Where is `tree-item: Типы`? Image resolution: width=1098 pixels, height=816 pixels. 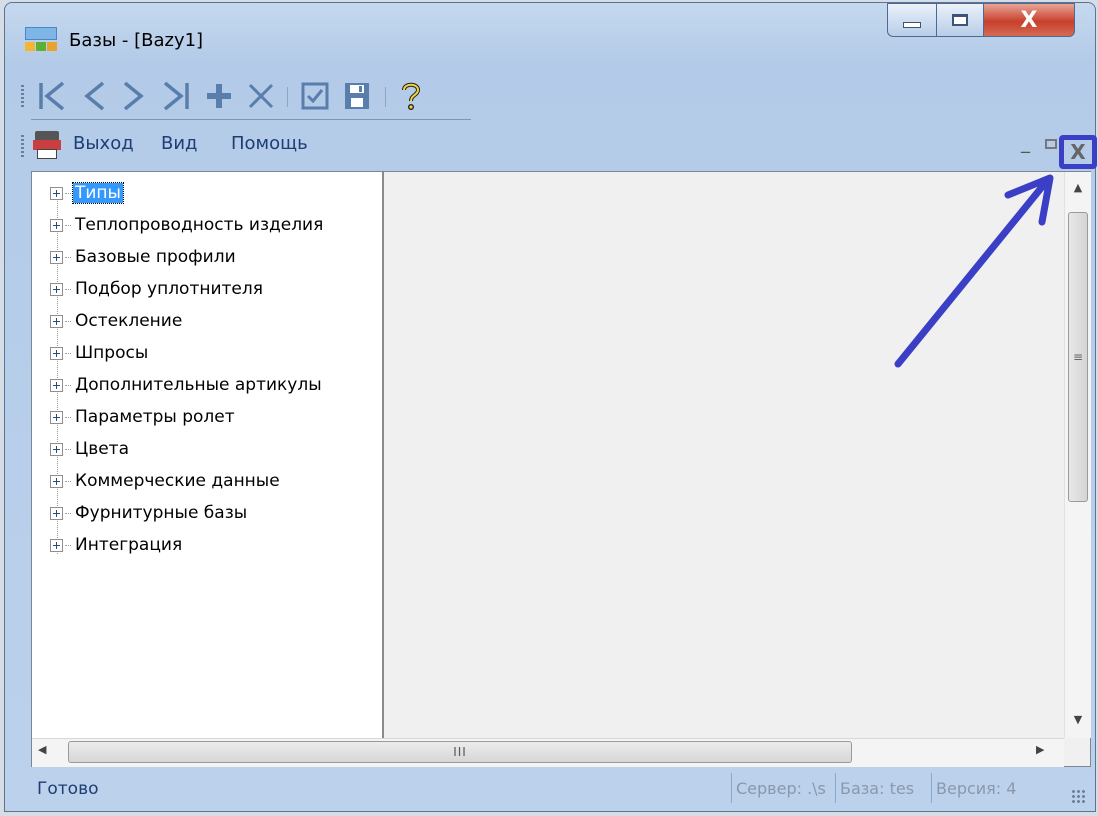
tree-item: Типы is located at coordinates (87, 193).